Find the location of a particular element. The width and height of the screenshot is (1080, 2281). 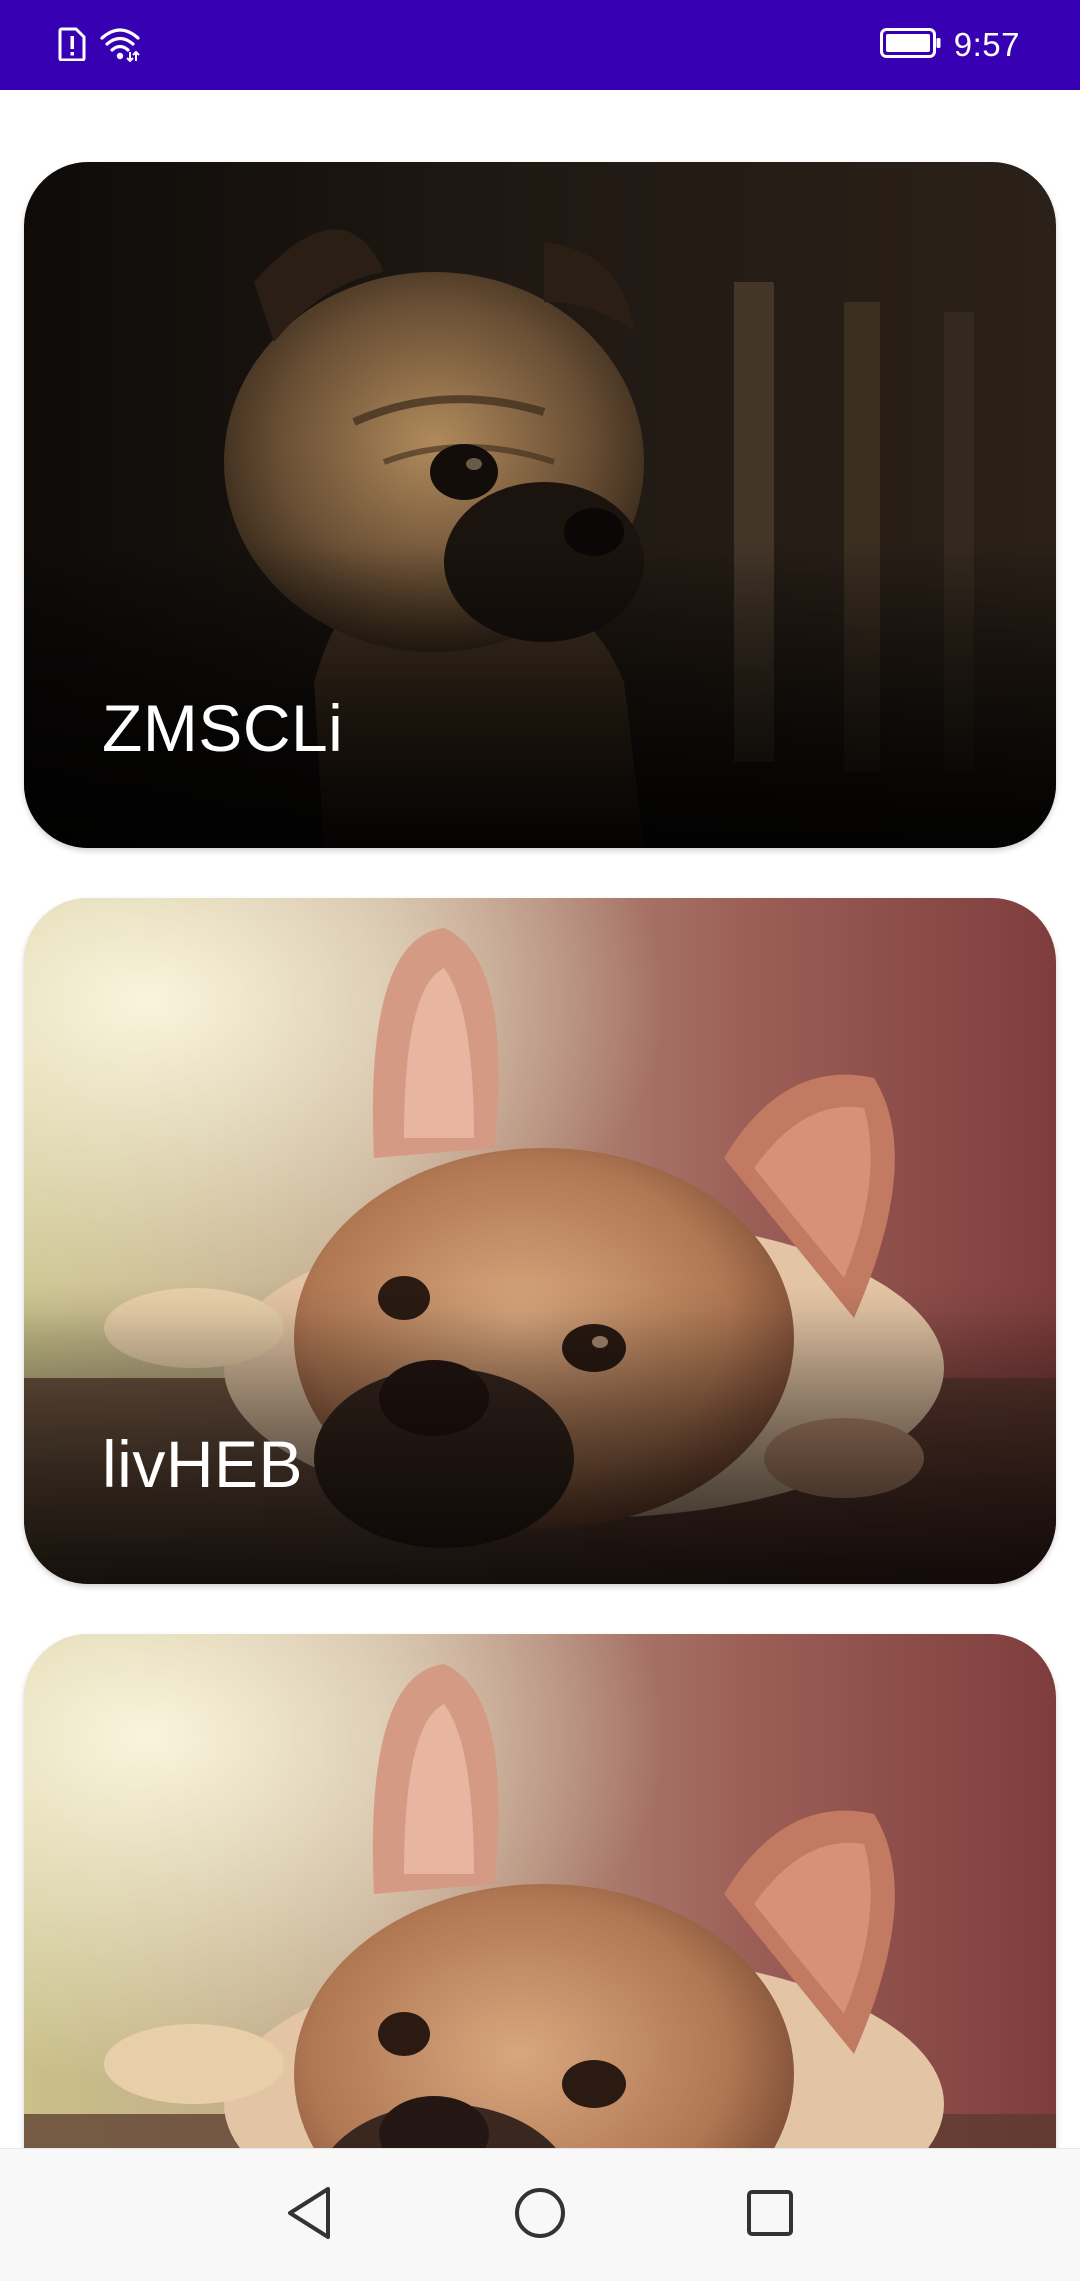

back-button is located at coordinates (310, 2215).